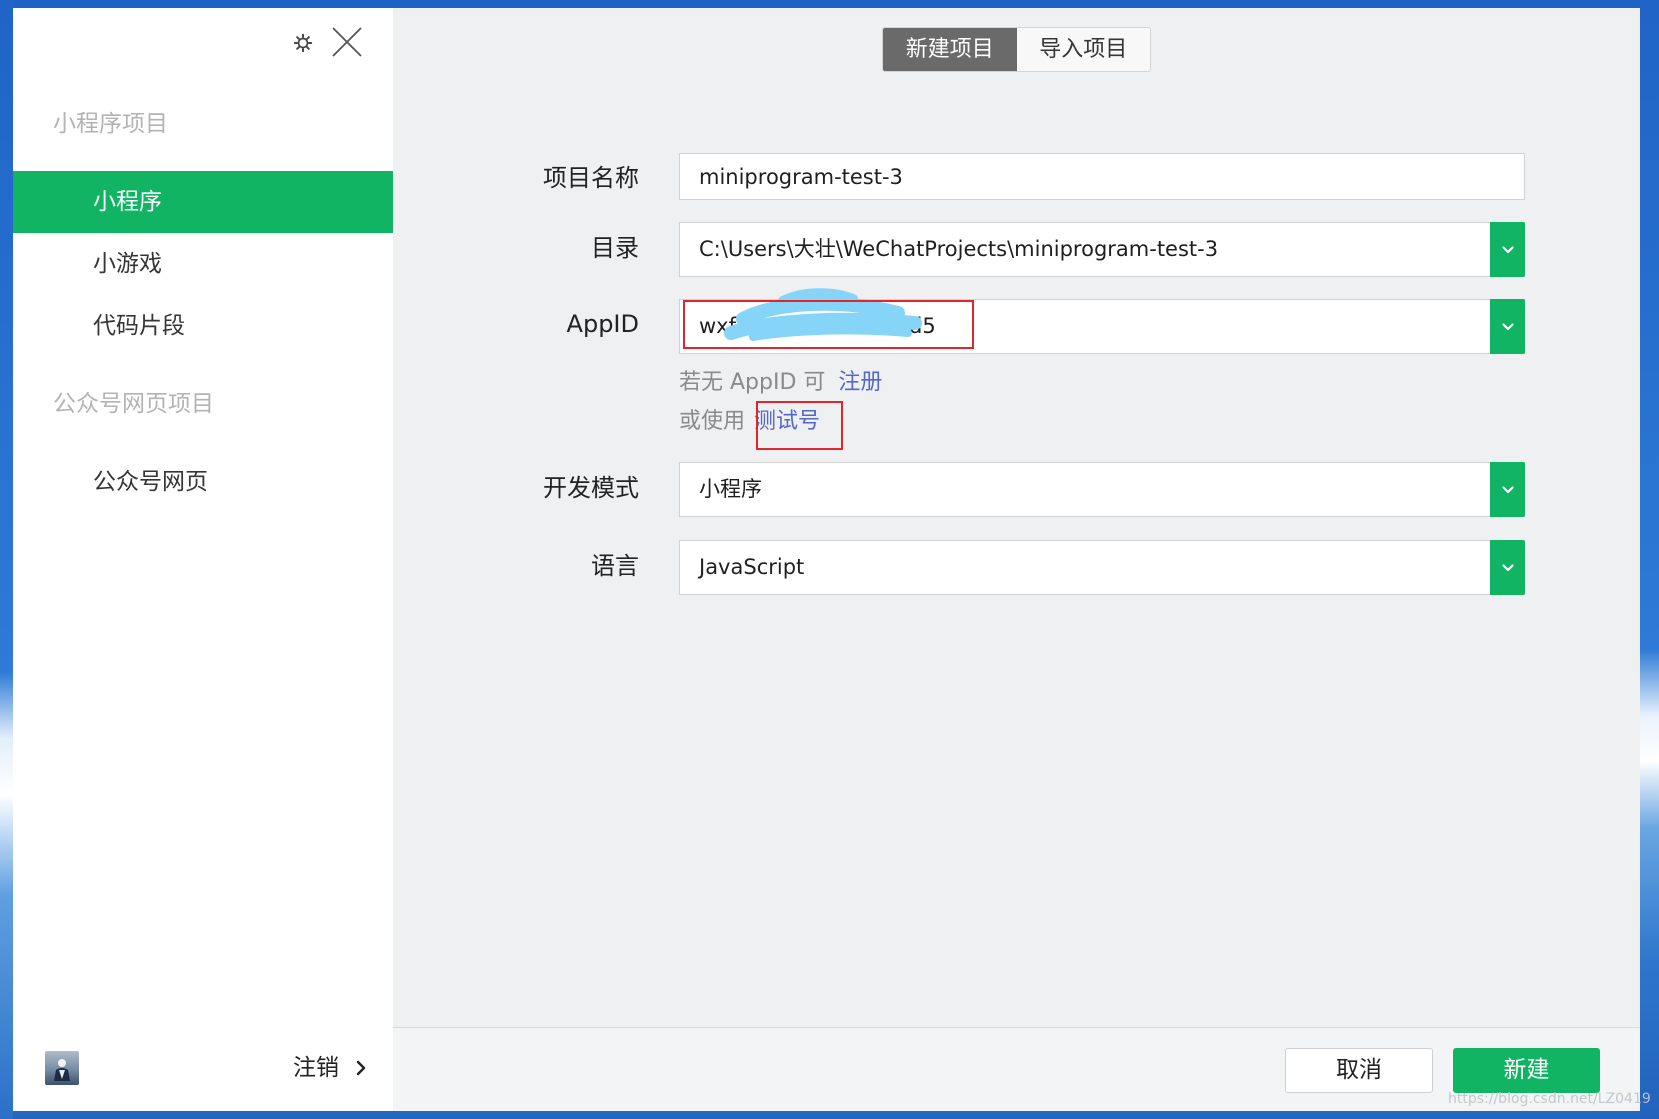 This screenshot has height=1119, width=1659. I want to click on dialog-footer: 取消 新建, so click(1016, 1069).